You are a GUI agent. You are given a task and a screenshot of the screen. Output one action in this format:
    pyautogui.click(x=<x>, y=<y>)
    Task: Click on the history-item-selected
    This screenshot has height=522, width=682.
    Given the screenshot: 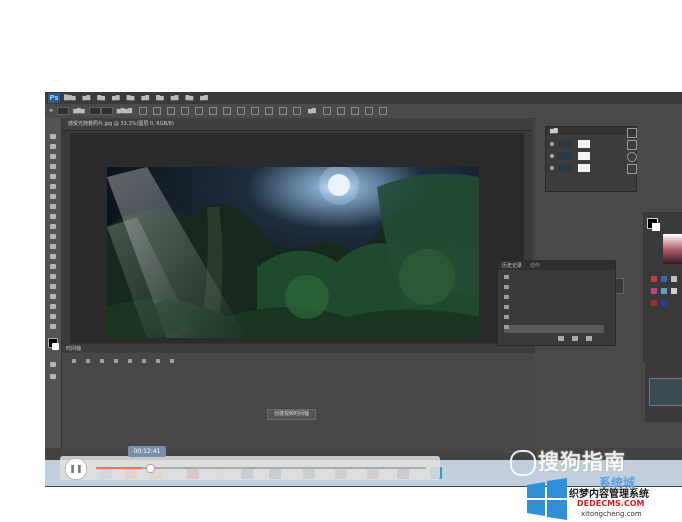 What is the action you would take?
    pyautogui.click(x=554, y=329)
    